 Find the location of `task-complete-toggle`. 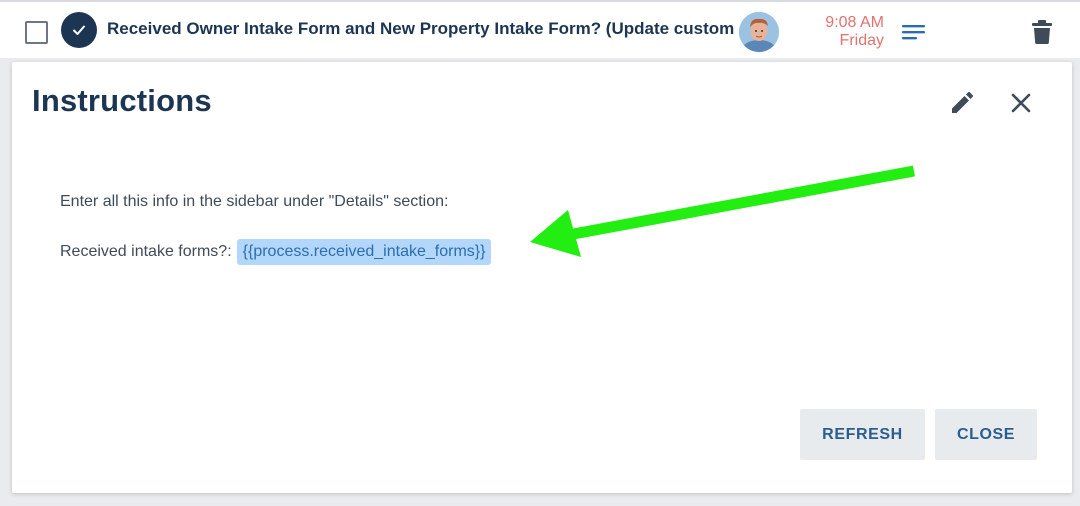

task-complete-toggle is located at coordinates (79, 30).